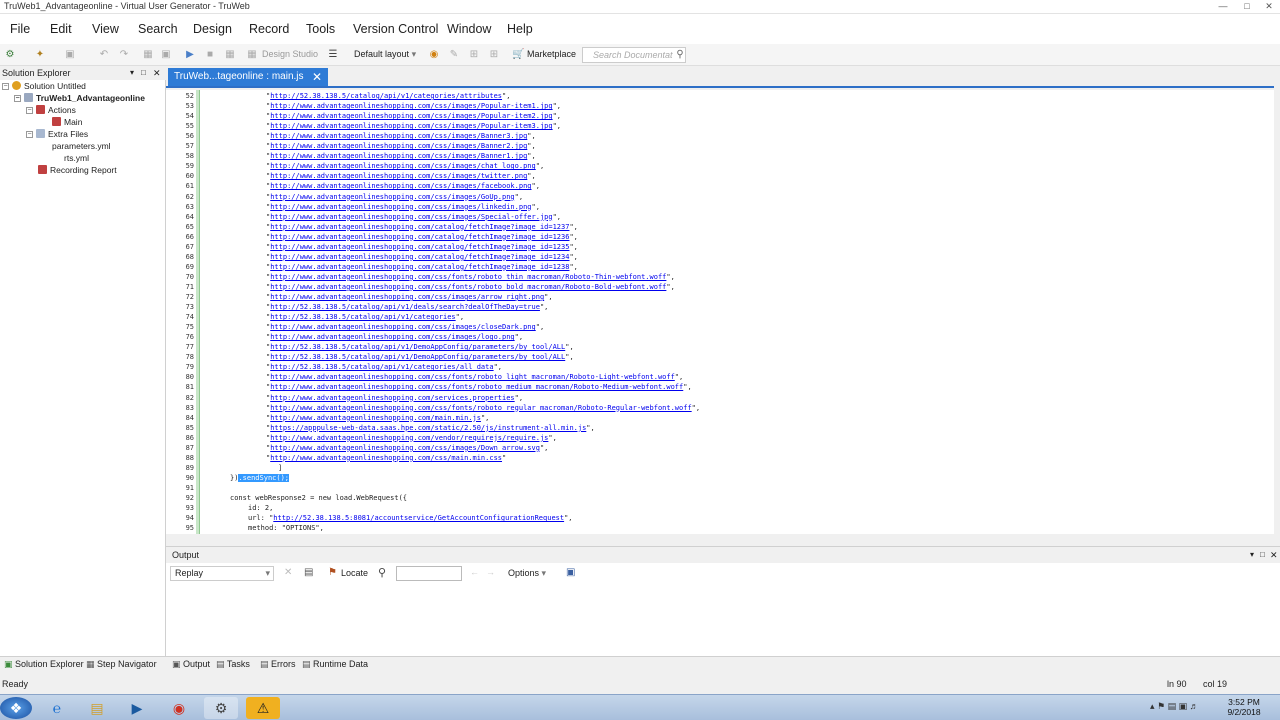  What do you see at coordinates (454, 55) in the screenshot?
I see `pencil-icon: ✎` at bounding box center [454, 55].